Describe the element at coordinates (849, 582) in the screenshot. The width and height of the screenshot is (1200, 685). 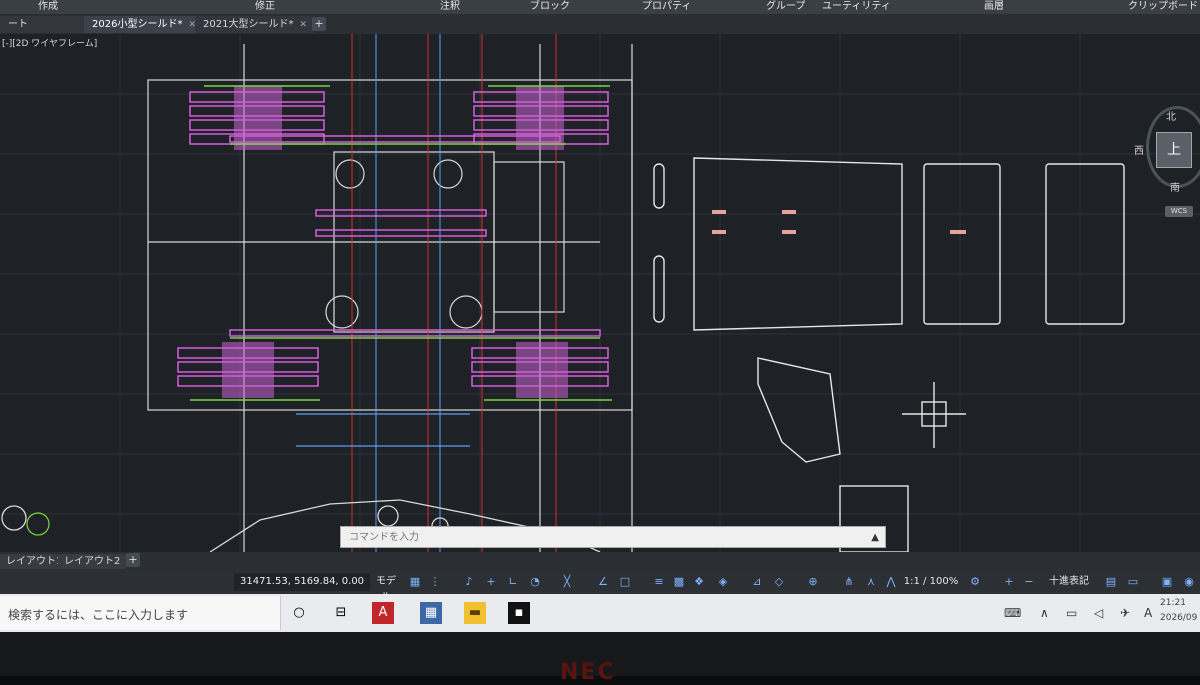
I see `annotation-visibility-icon: ⋔` at that location.